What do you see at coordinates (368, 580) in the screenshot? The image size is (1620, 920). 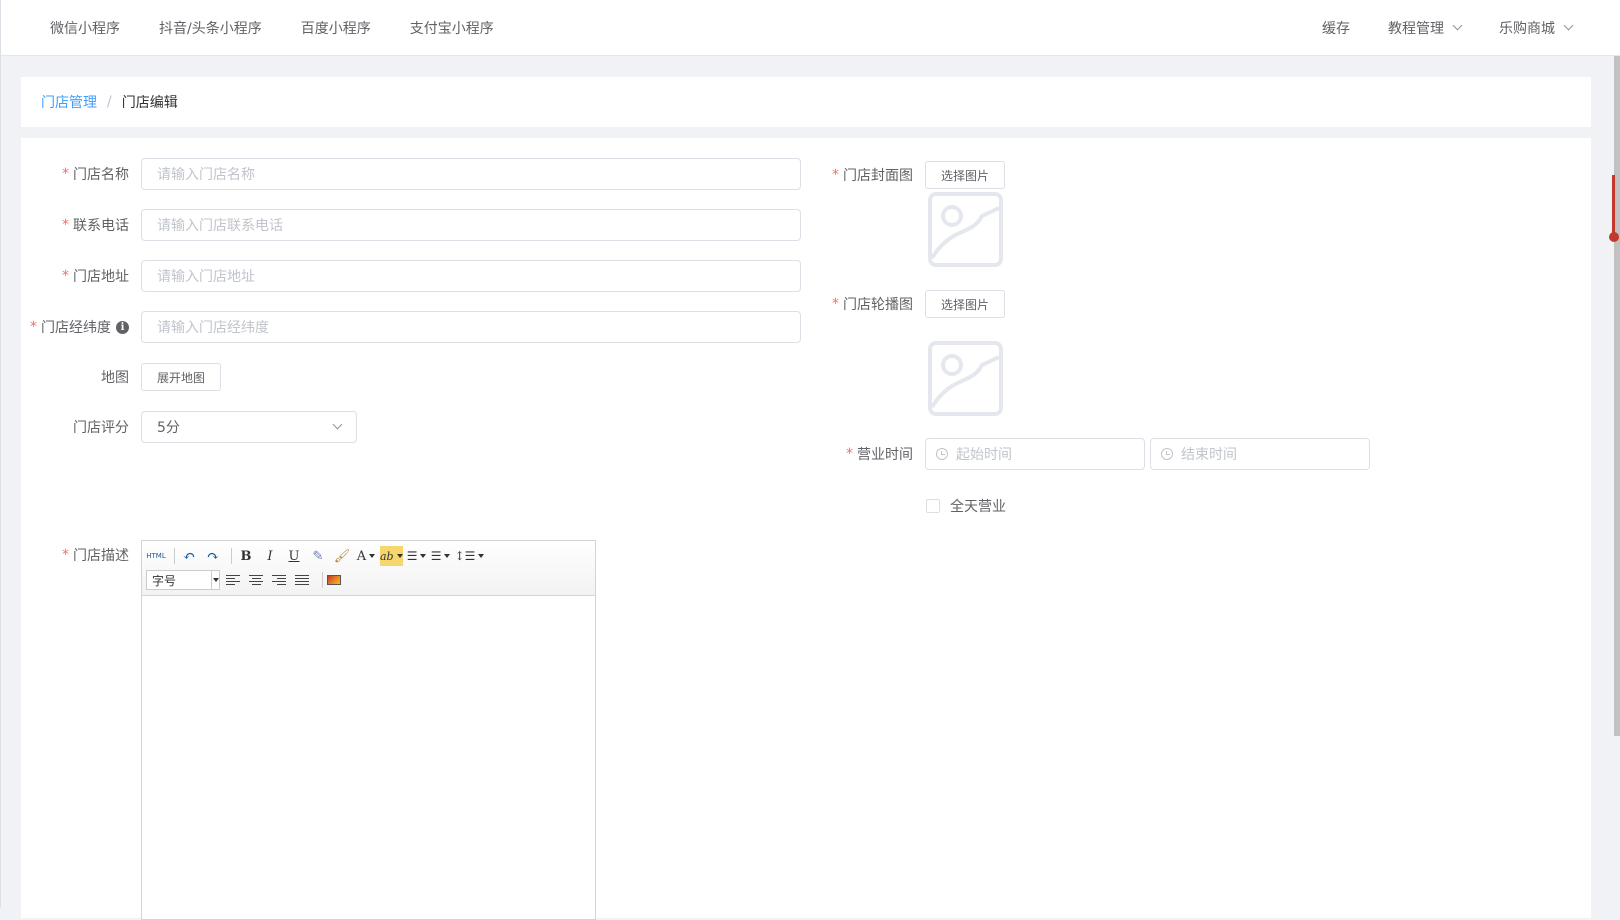 I see `toolbar-row-2: 字号` at bounding box center [368, 580].